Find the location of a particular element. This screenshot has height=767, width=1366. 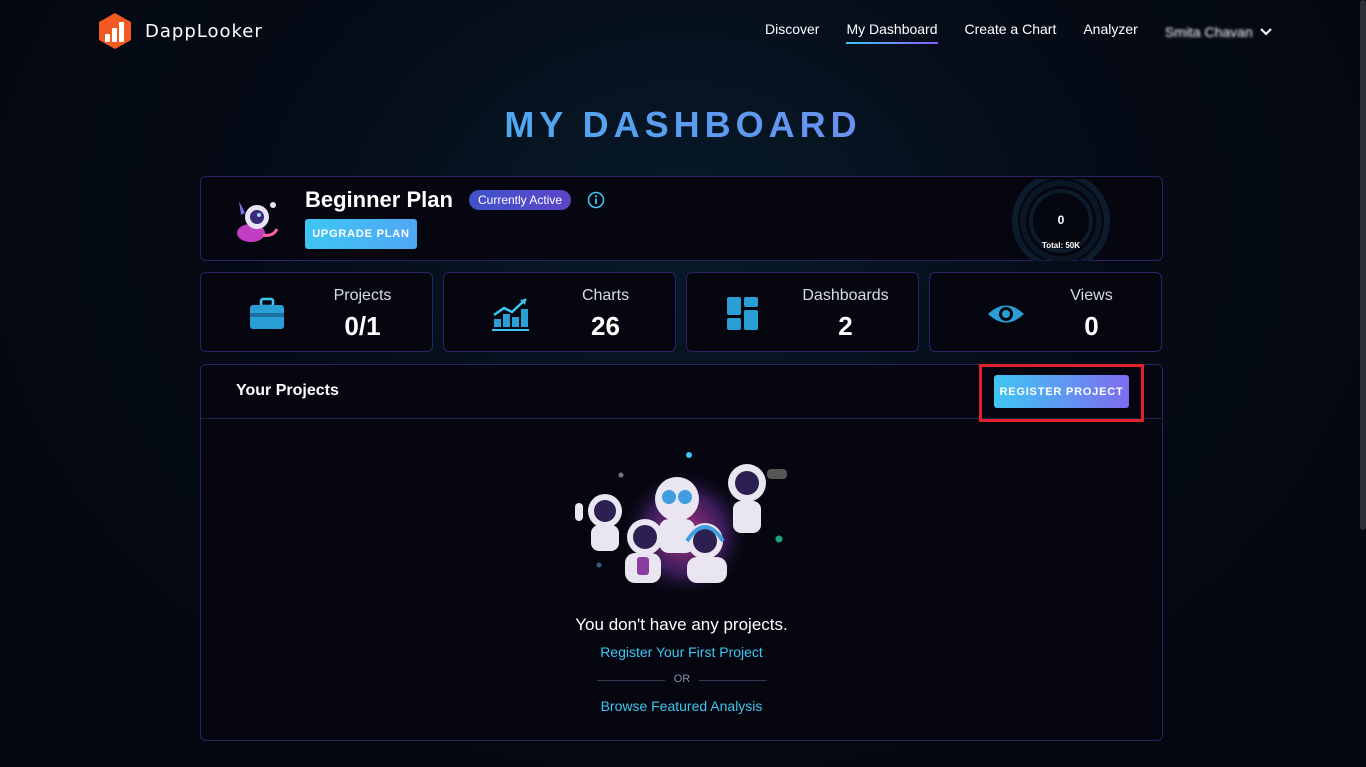

page-scrollbar is located at coordinates (1363, 265).